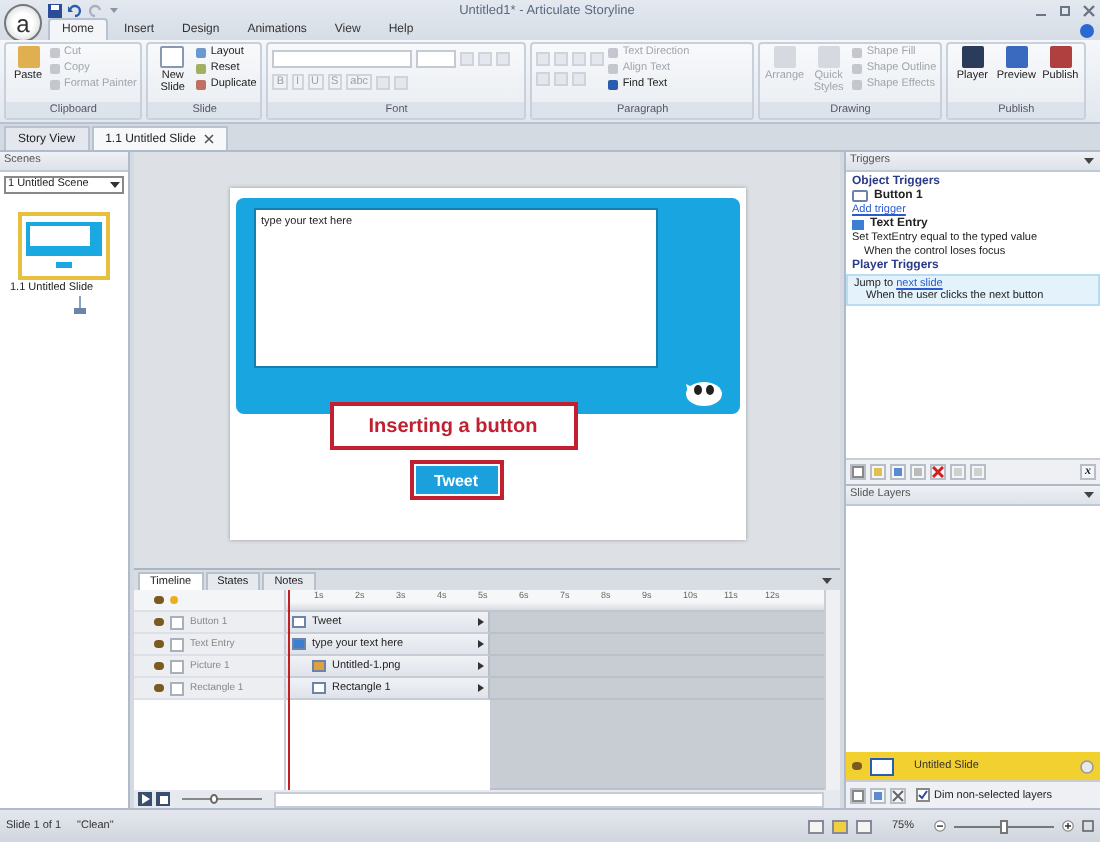 This screenshot has height=842, width=1100. Describe the element at coordinates (453, 426) in the screenshot. I see `callout-label: Inserting a button` at that location.